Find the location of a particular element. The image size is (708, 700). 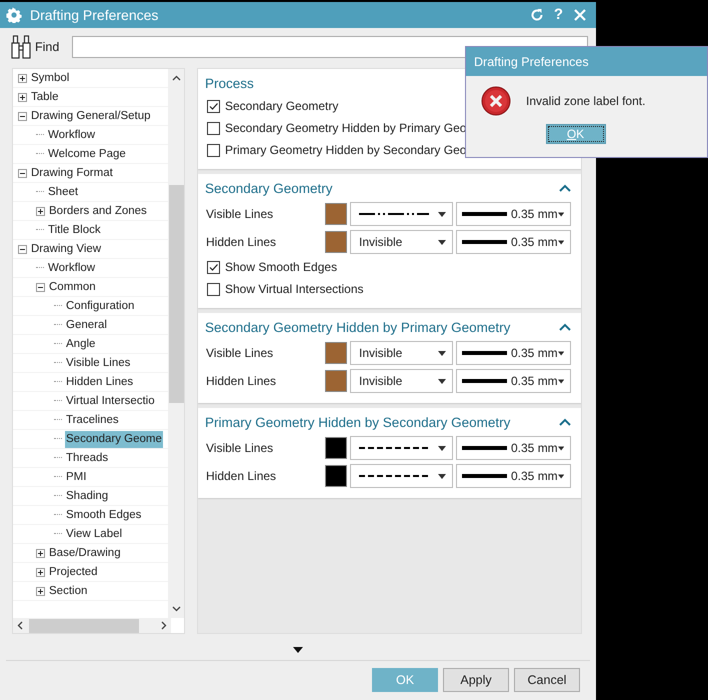

tree-item: Base/Drawing is located at coordinates (85, 553).